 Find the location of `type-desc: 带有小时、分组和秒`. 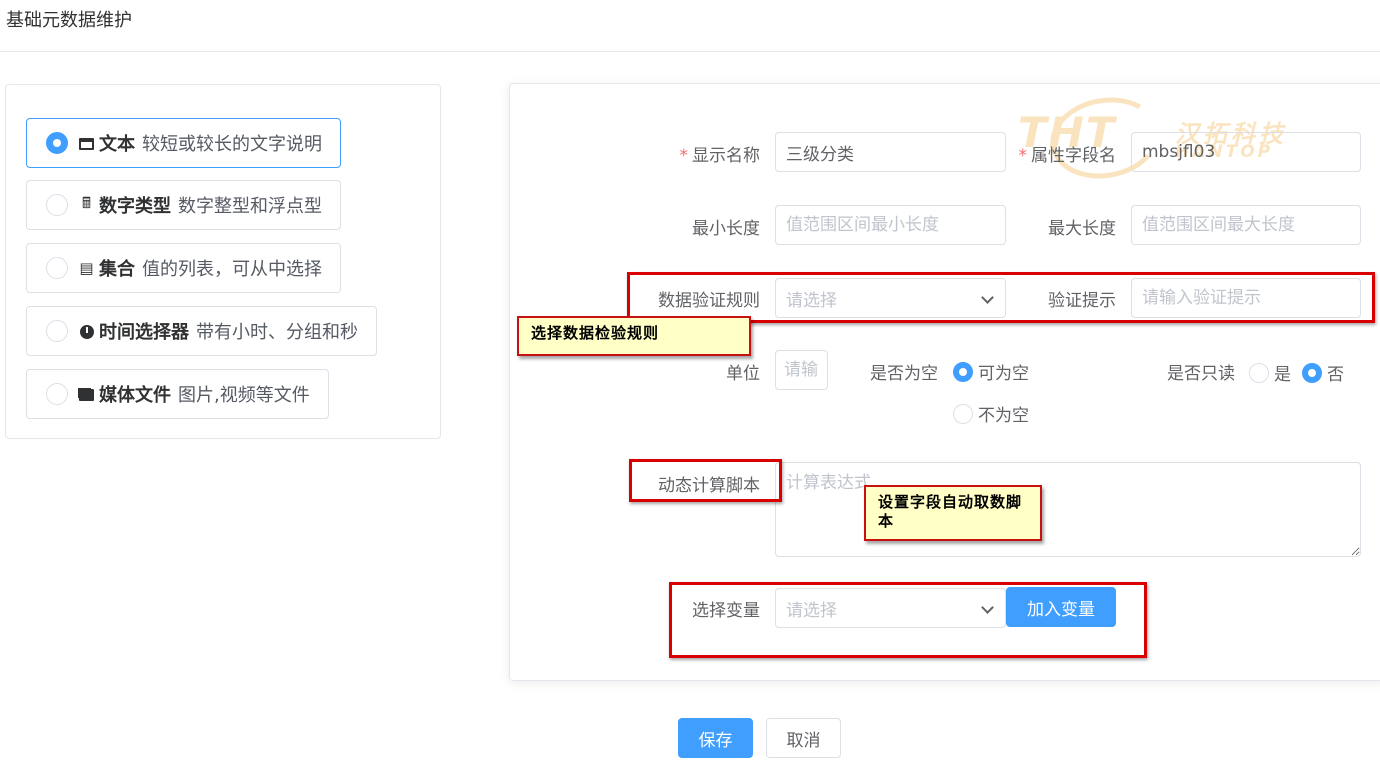

type-desc: 带有小时、分组和秒 is located at coordinates (277, 332).